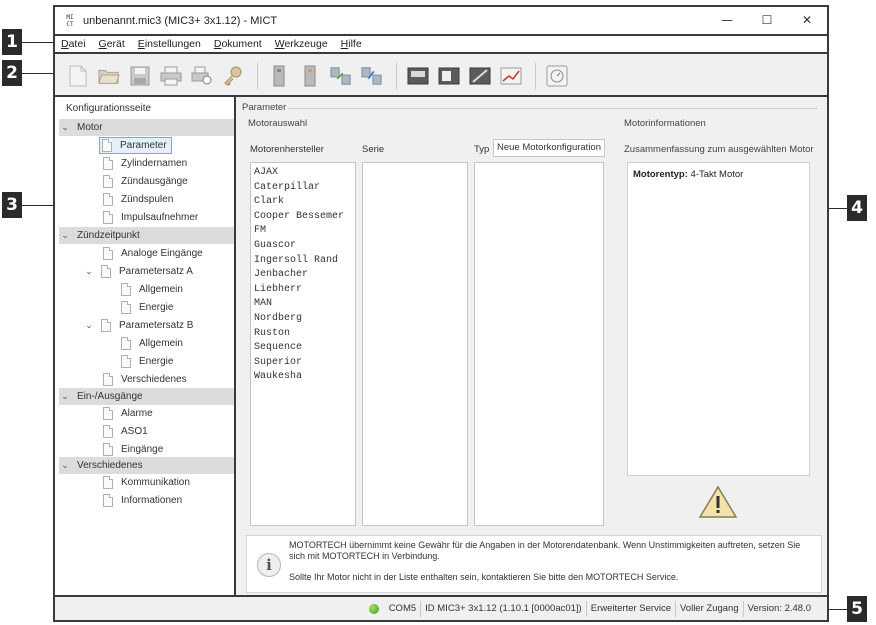  I want to click on manufacturer-list-item: Superior, so click(303, 363).